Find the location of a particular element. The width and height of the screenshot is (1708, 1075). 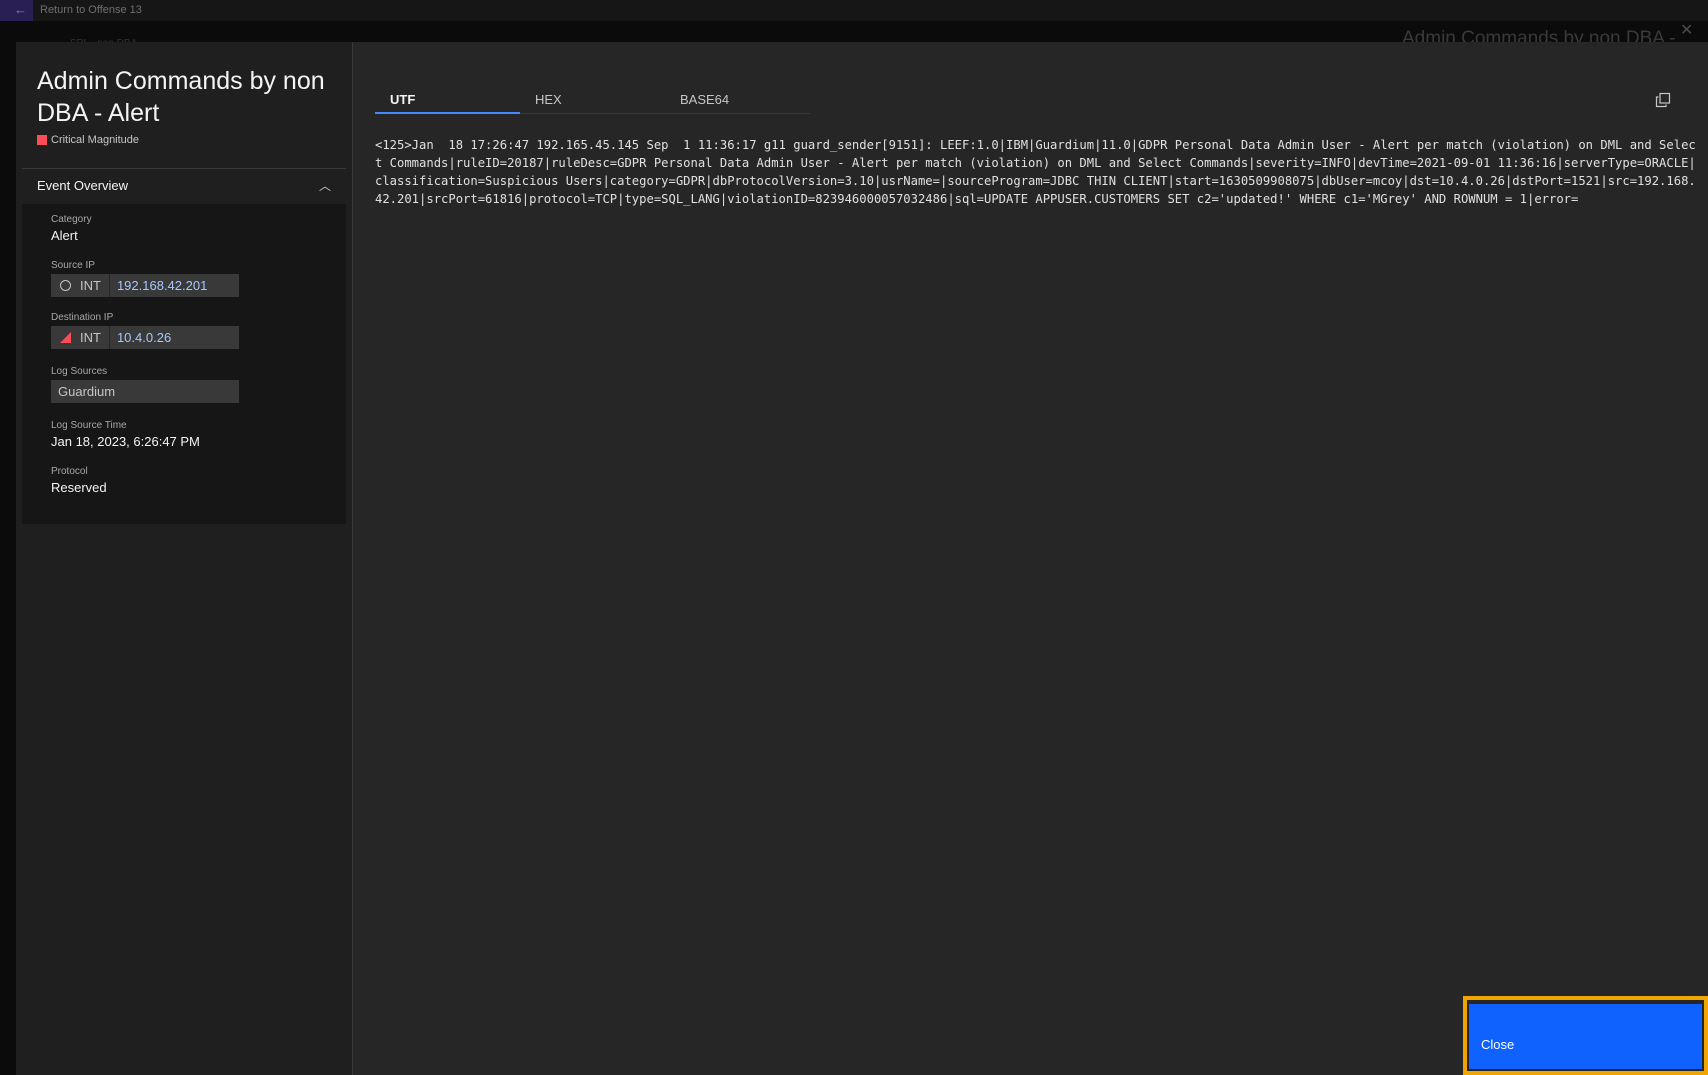

tab-base64: BASE64 is located at coordinates (737, 100).